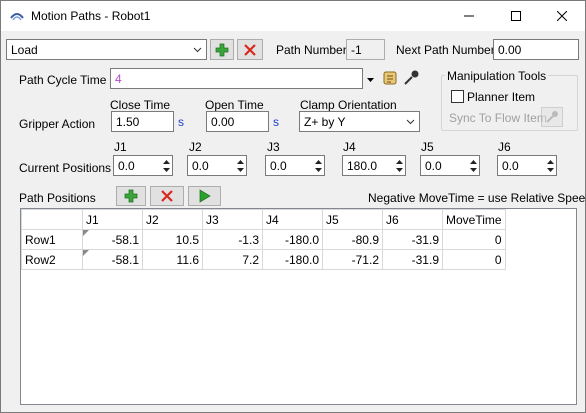  I want to click on clamp-orientation-select: Z+ by Y, so click(359, 121).